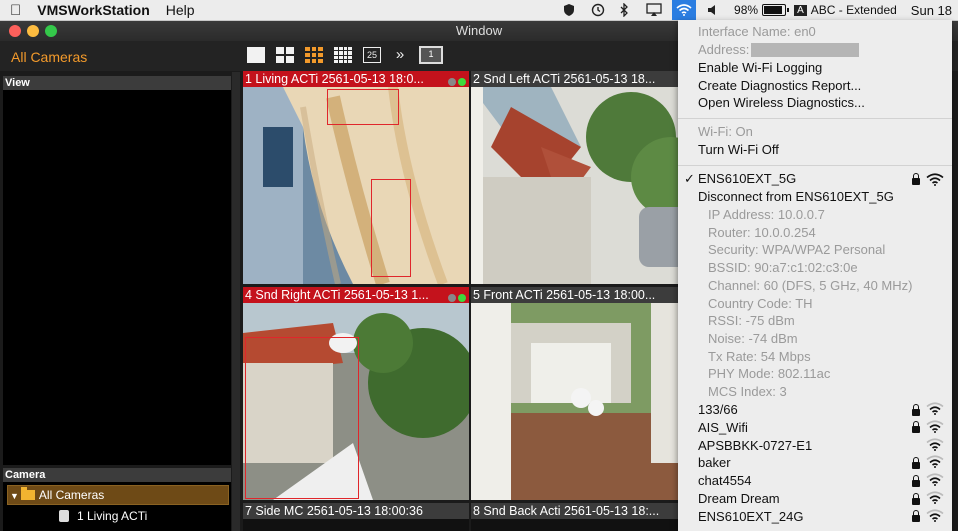 This screenshot has width=958, height=531. I want to click on app-menu: VMSWorkStation, so click(93, 10).